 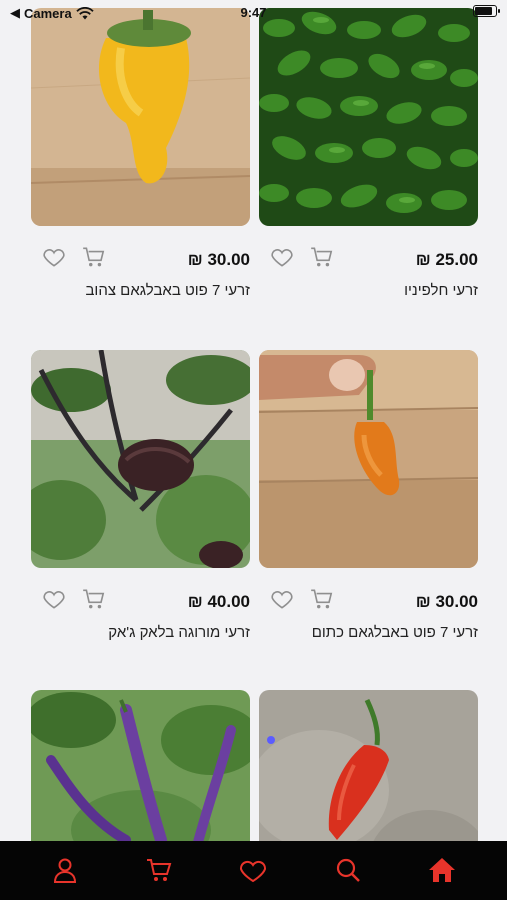 I want to click on purple-pepper-image, so click(x=140, y=765).